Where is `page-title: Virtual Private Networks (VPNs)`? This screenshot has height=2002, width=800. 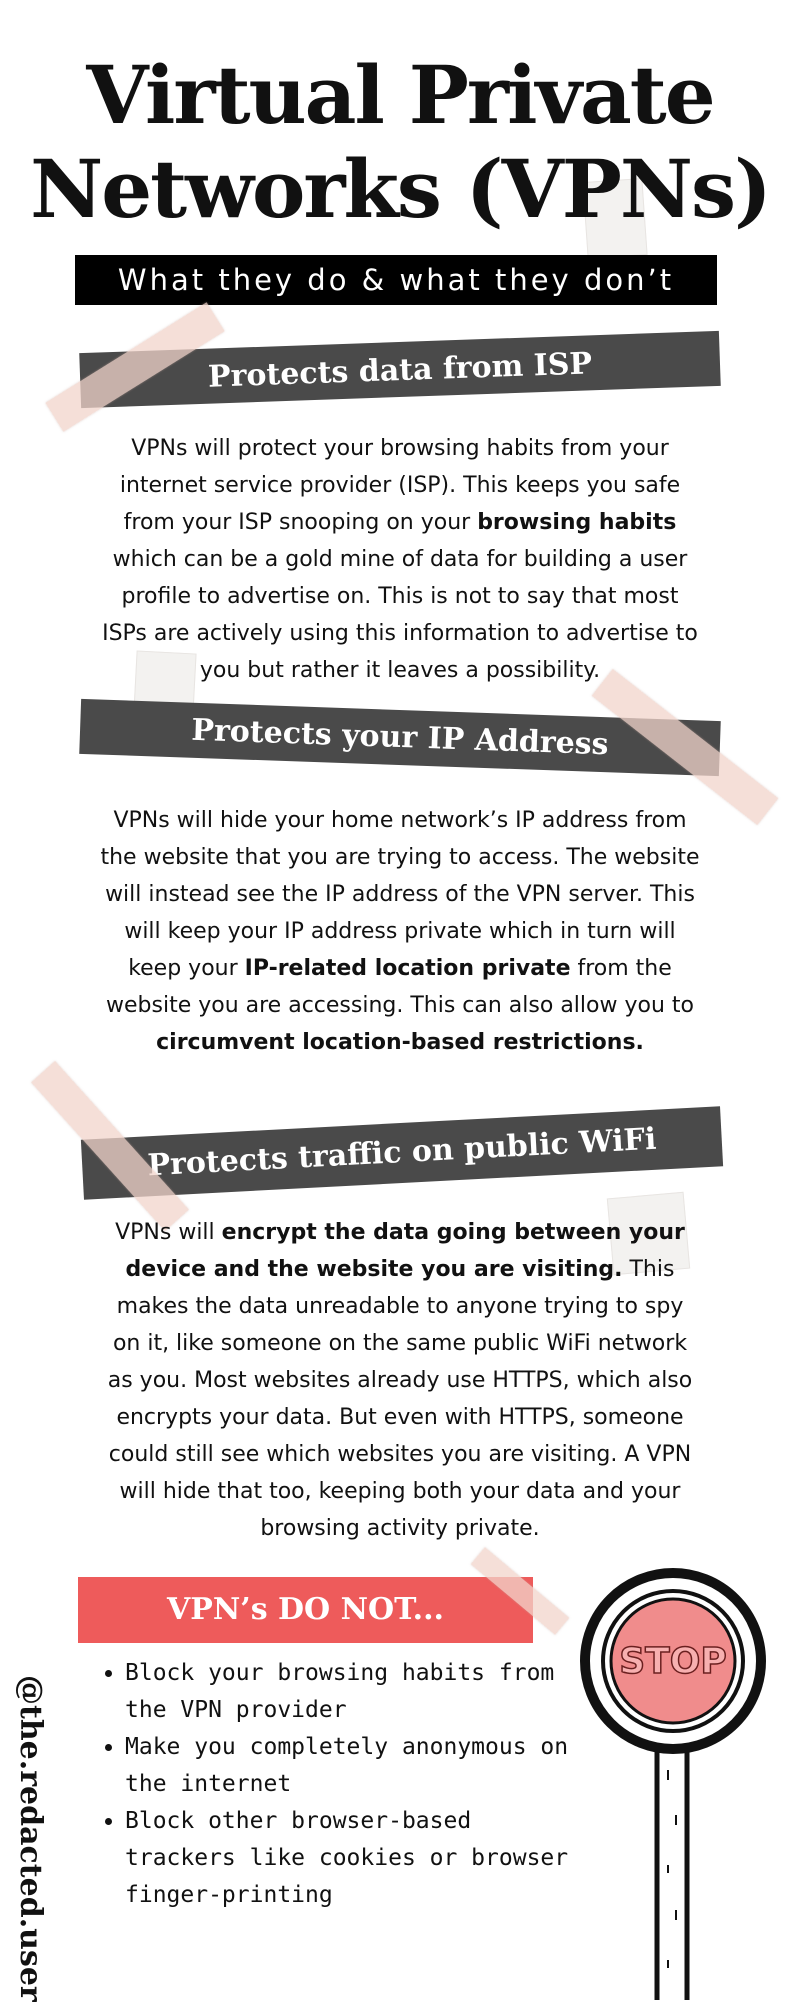
page-title: Virtual Private Networks (VPNs) is located at coordinates (400, 142).